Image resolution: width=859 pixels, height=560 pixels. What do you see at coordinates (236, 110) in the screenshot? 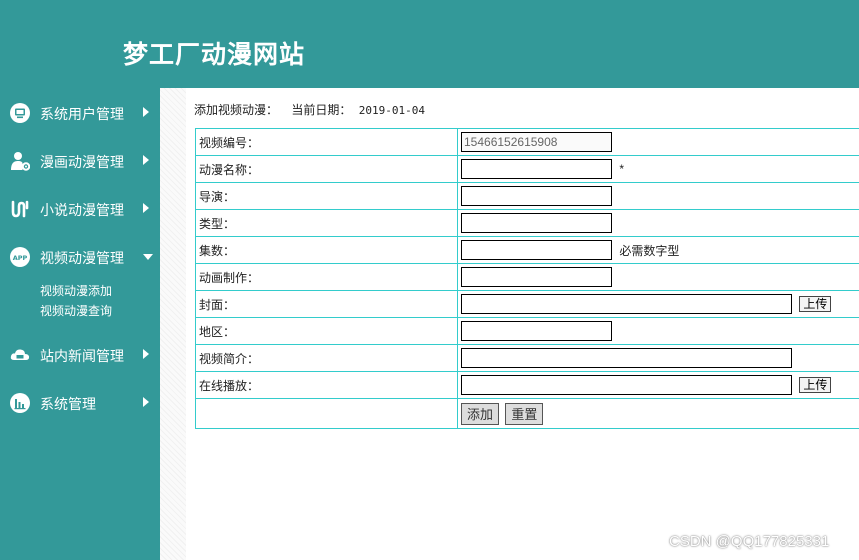
I see `page-title: 添加视频动漫：` at bounding box center [236, 110].